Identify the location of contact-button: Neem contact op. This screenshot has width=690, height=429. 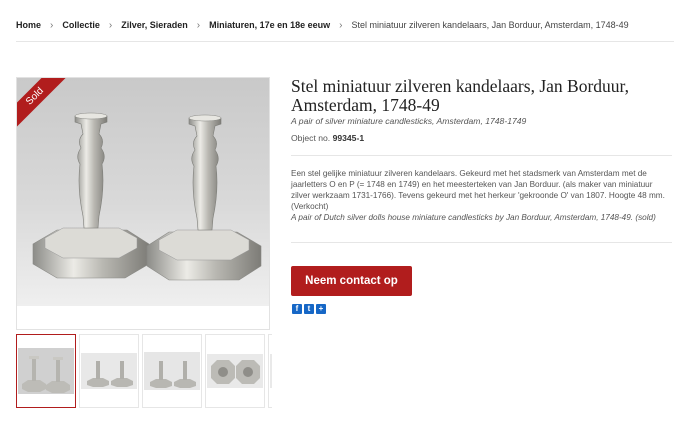
(351, 281).